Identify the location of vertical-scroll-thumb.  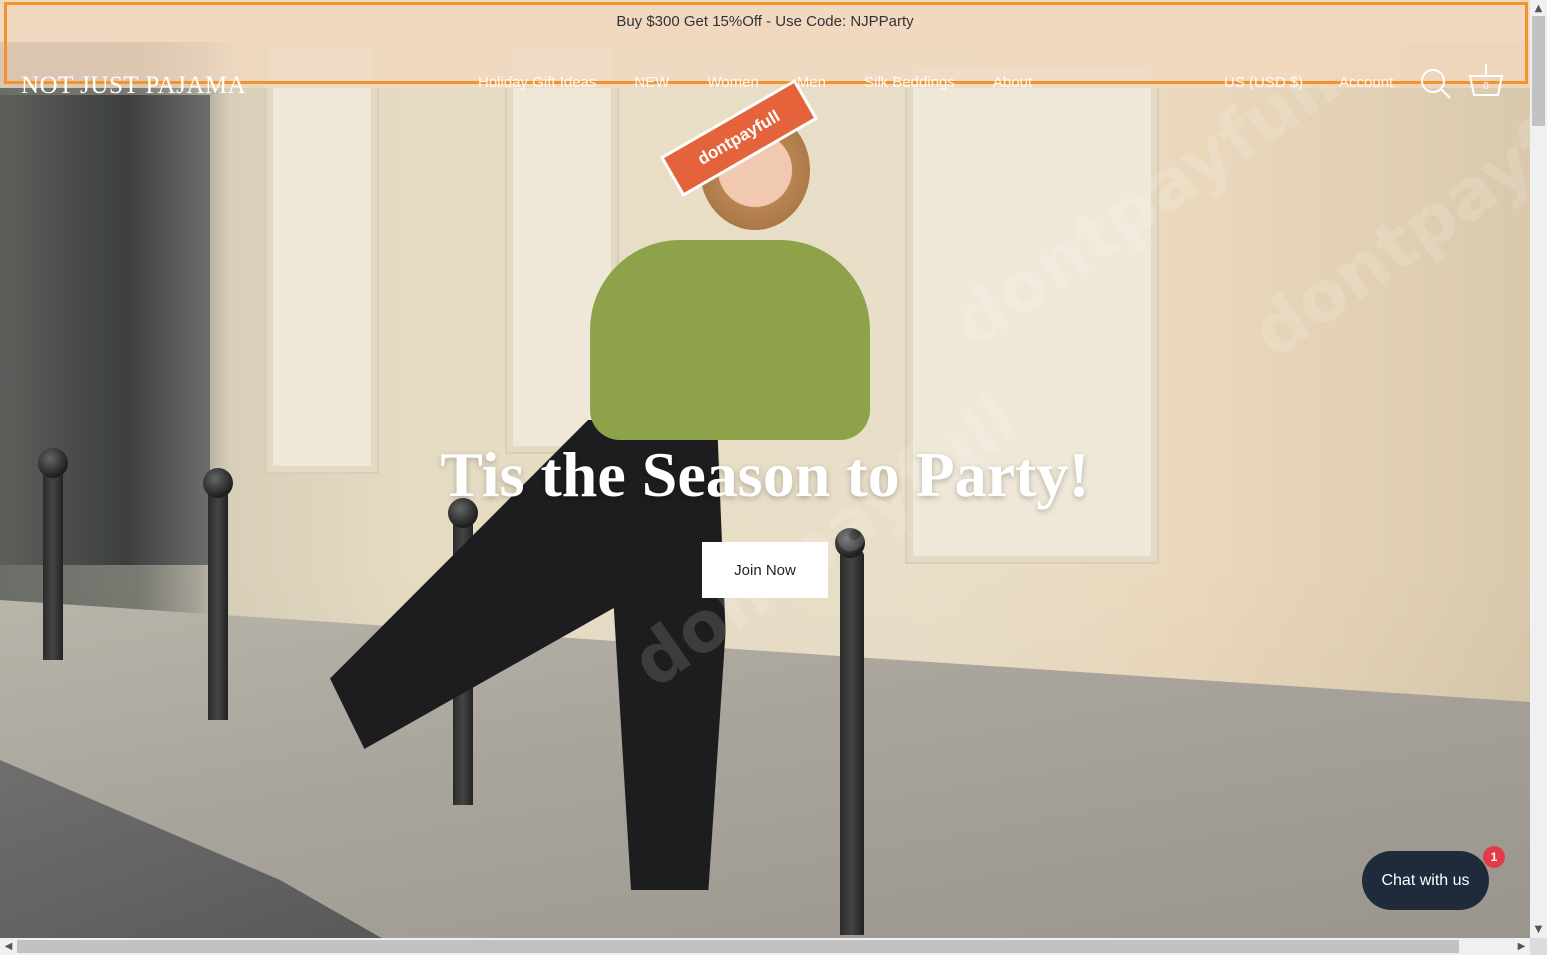
(1538, 71).